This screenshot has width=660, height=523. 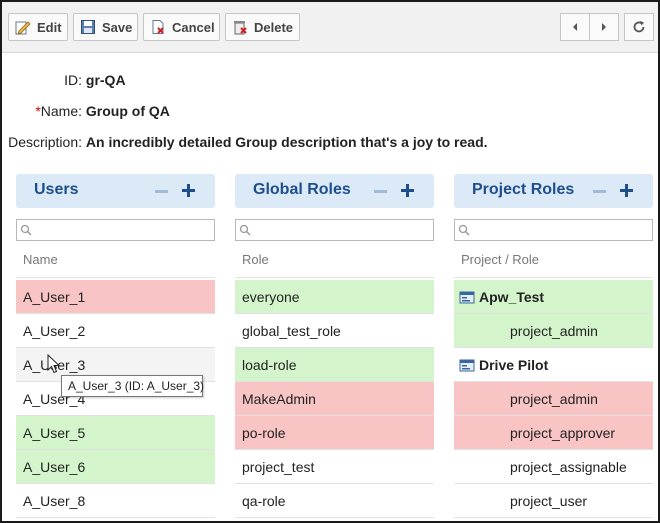 What do you see at coordinates (334, 501) in the screenshot?
I see `table-row: qa-role` at bounding box center [334, 501].